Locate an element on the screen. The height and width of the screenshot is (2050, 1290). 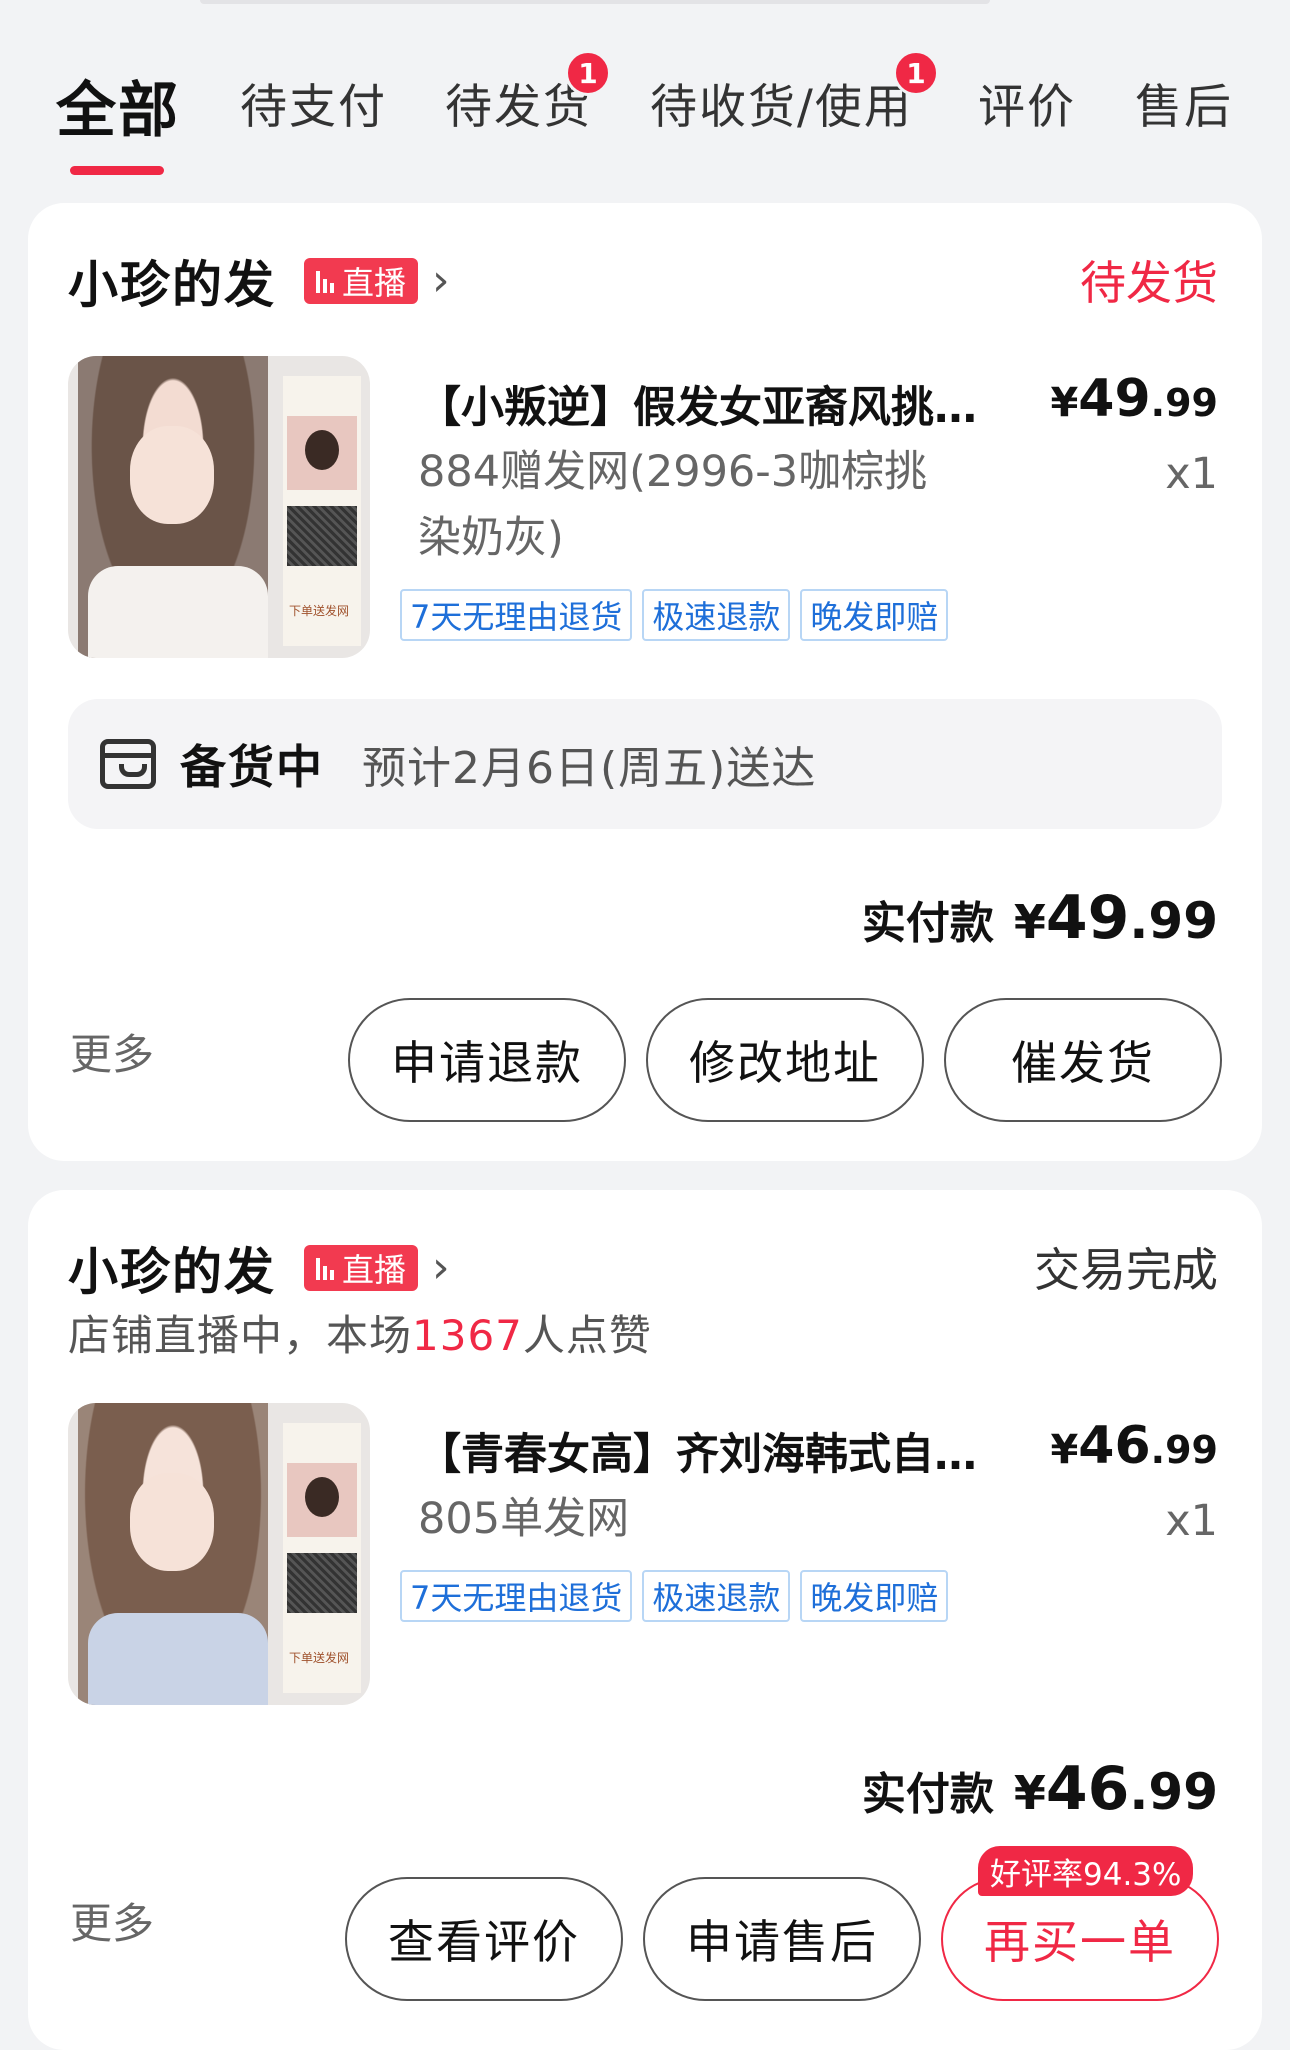
request-refund-button: 申请退款 is located at coordinates (487, 1060).